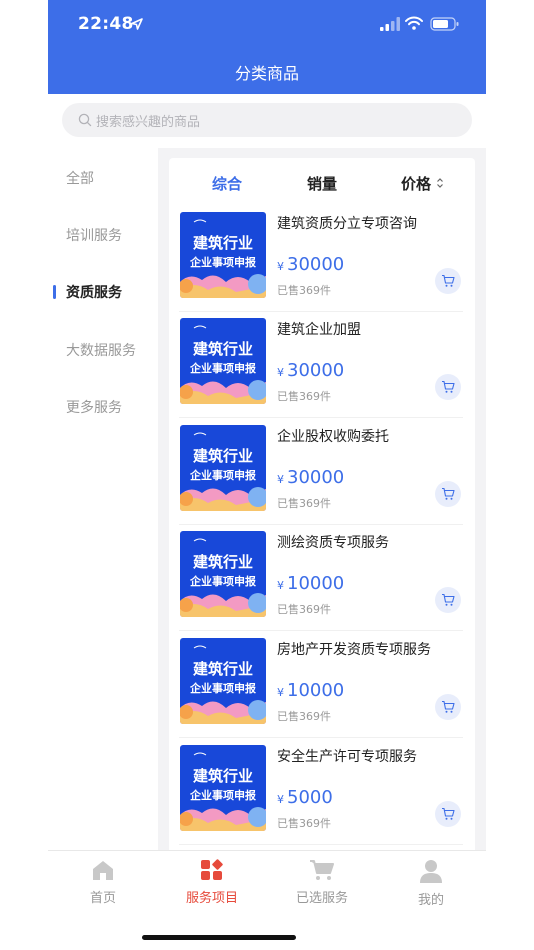 This screenshot has width=534, height=950. Describe the element at coordinates (322, 183) in the screenshot. I see `sort-sales: 销量` at that location.